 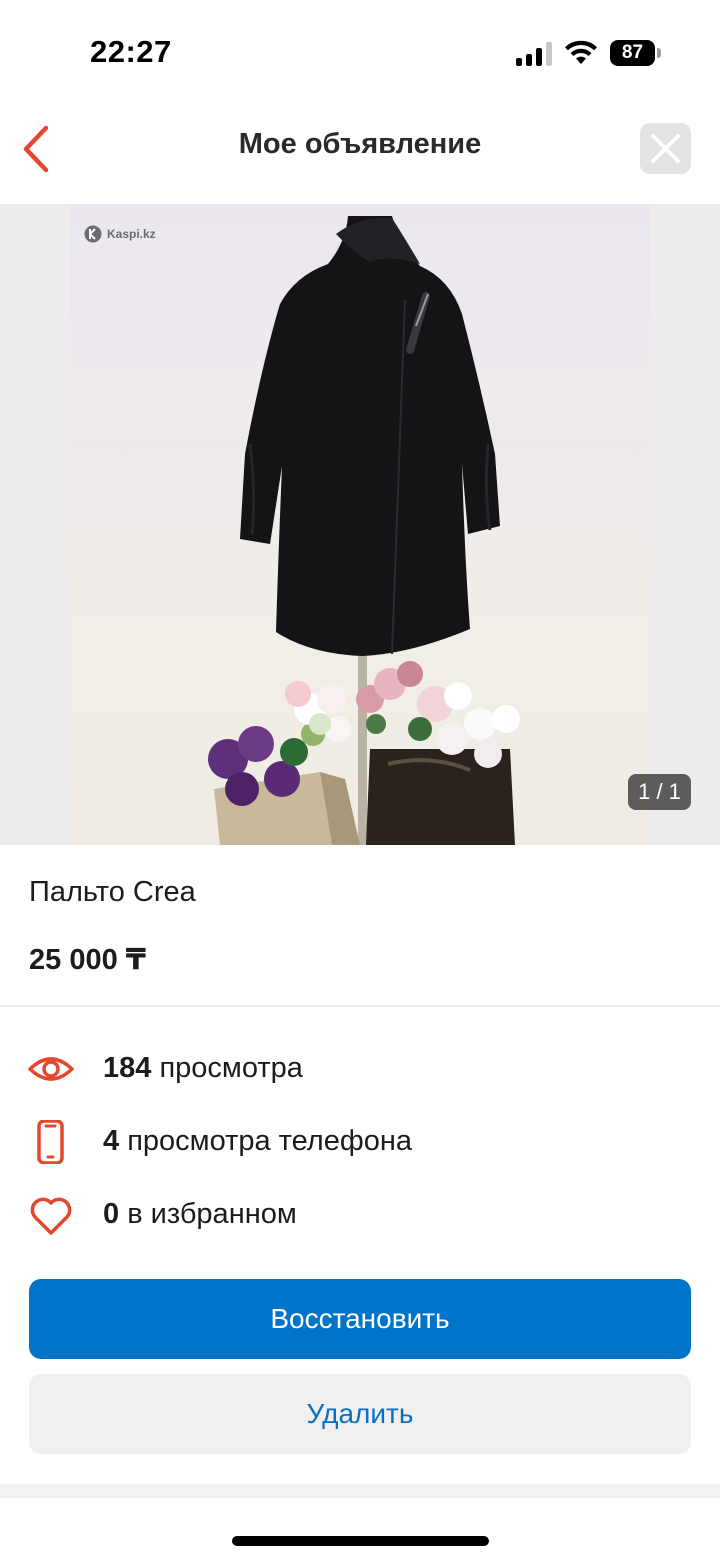 I want to click on listing-price: 25 000 ₸, so click(x=87, y=960).